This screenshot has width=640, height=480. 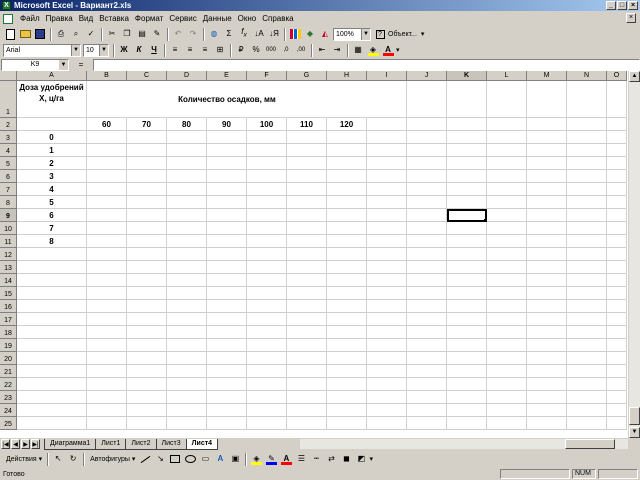 What do you see at coordinates (387, 202) in the screenshot?
I see `cell-i8` at bounding box center [387, 202].